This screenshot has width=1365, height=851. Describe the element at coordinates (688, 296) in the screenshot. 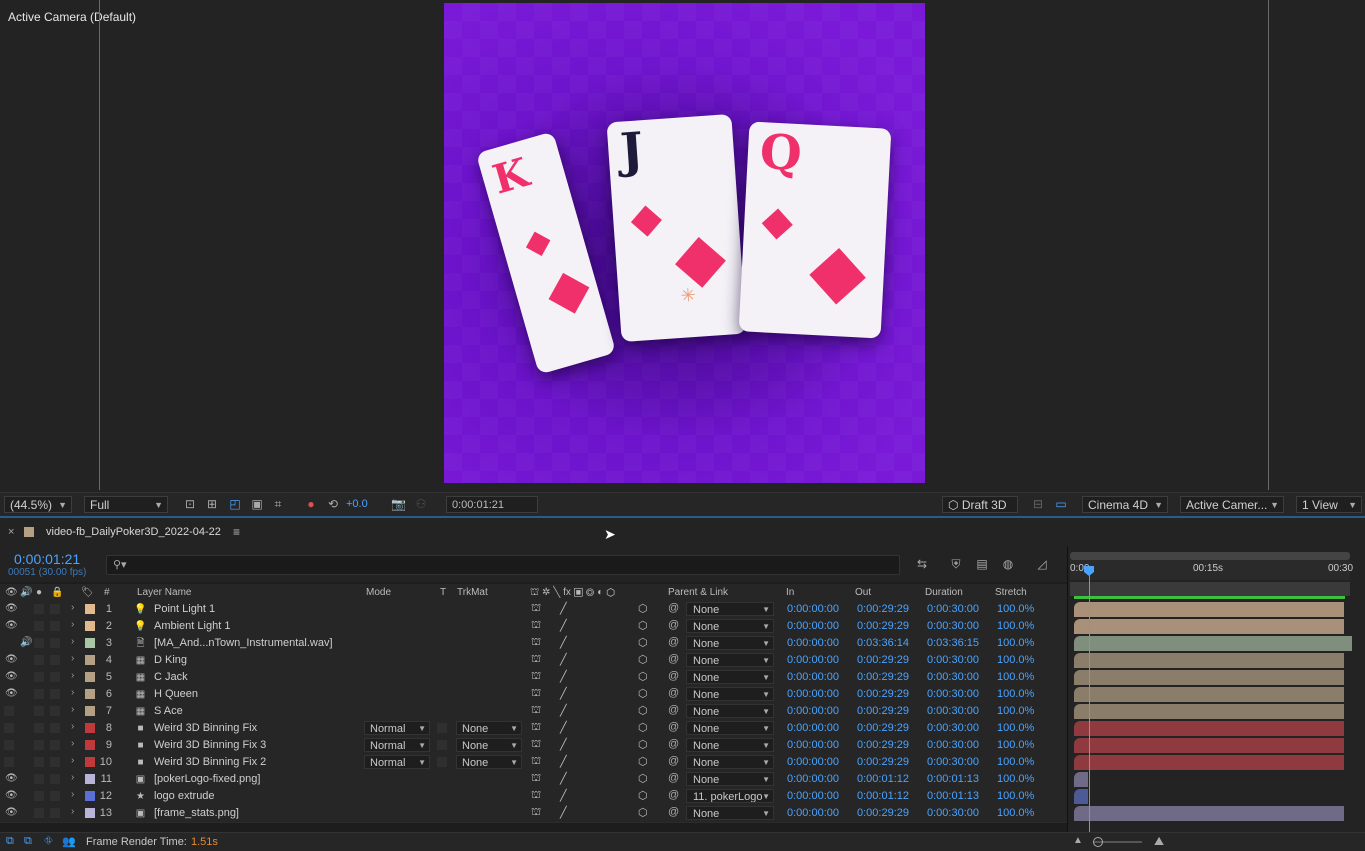

I see `light-gizmo-icon: ✳` at that location.